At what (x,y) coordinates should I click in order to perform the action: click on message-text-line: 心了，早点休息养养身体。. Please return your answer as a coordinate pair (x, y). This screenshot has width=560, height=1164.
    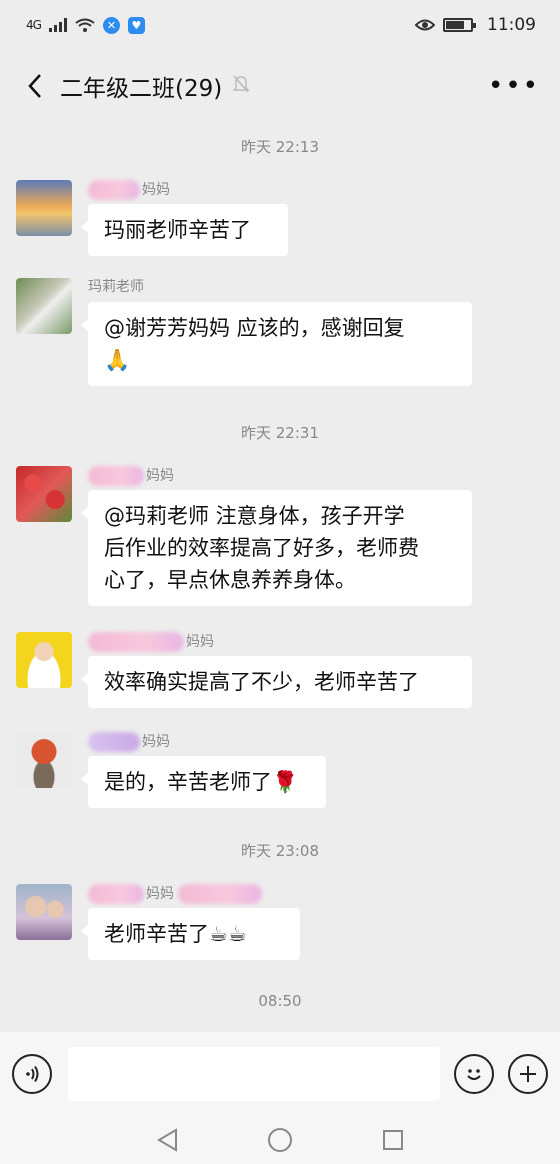
    Looking at the image, I should click on (230, 580).